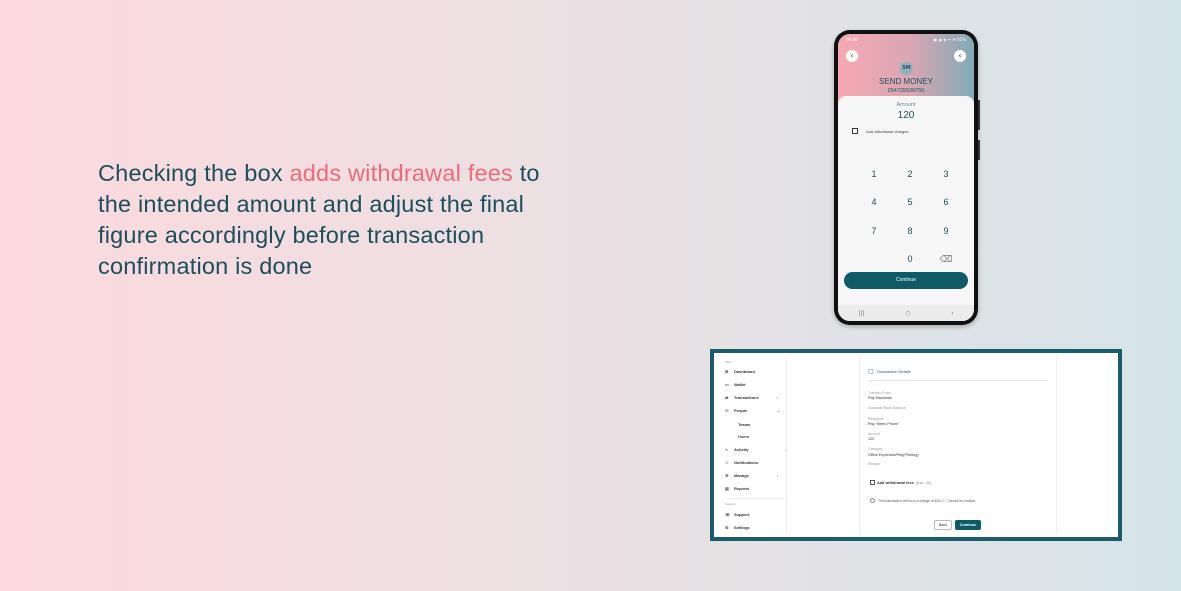  I want to click on document-icon: ▢, so click(871, 372).